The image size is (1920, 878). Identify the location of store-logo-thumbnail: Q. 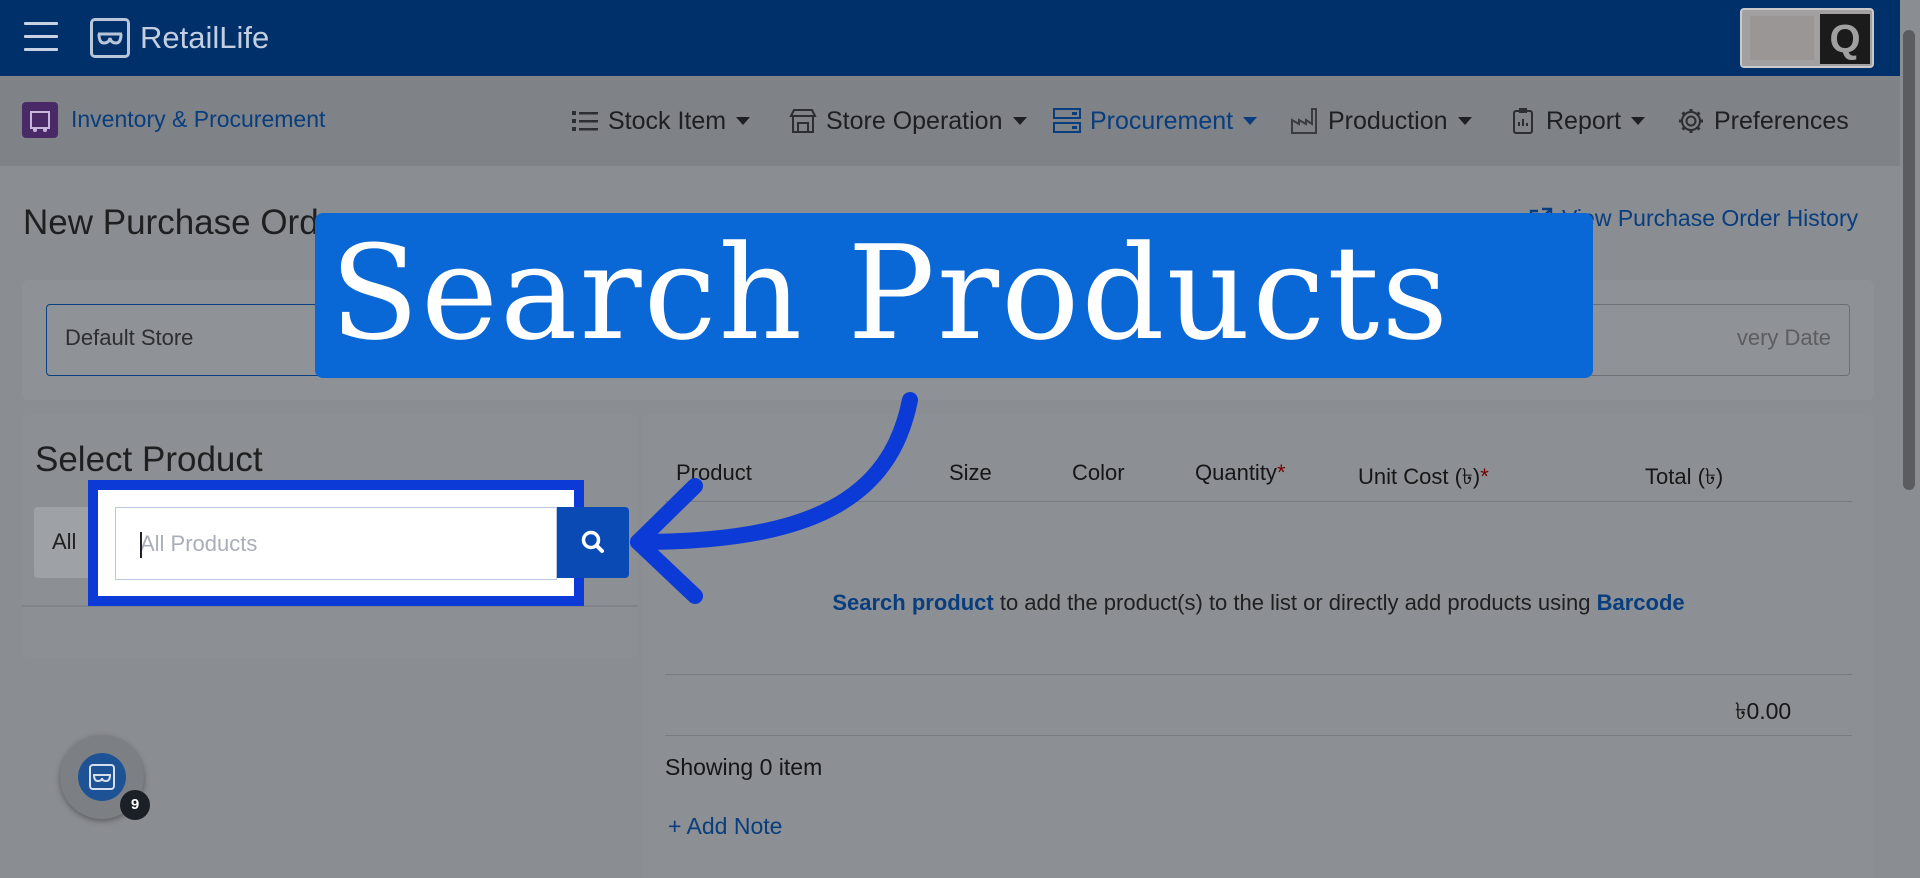
(1807, 38).